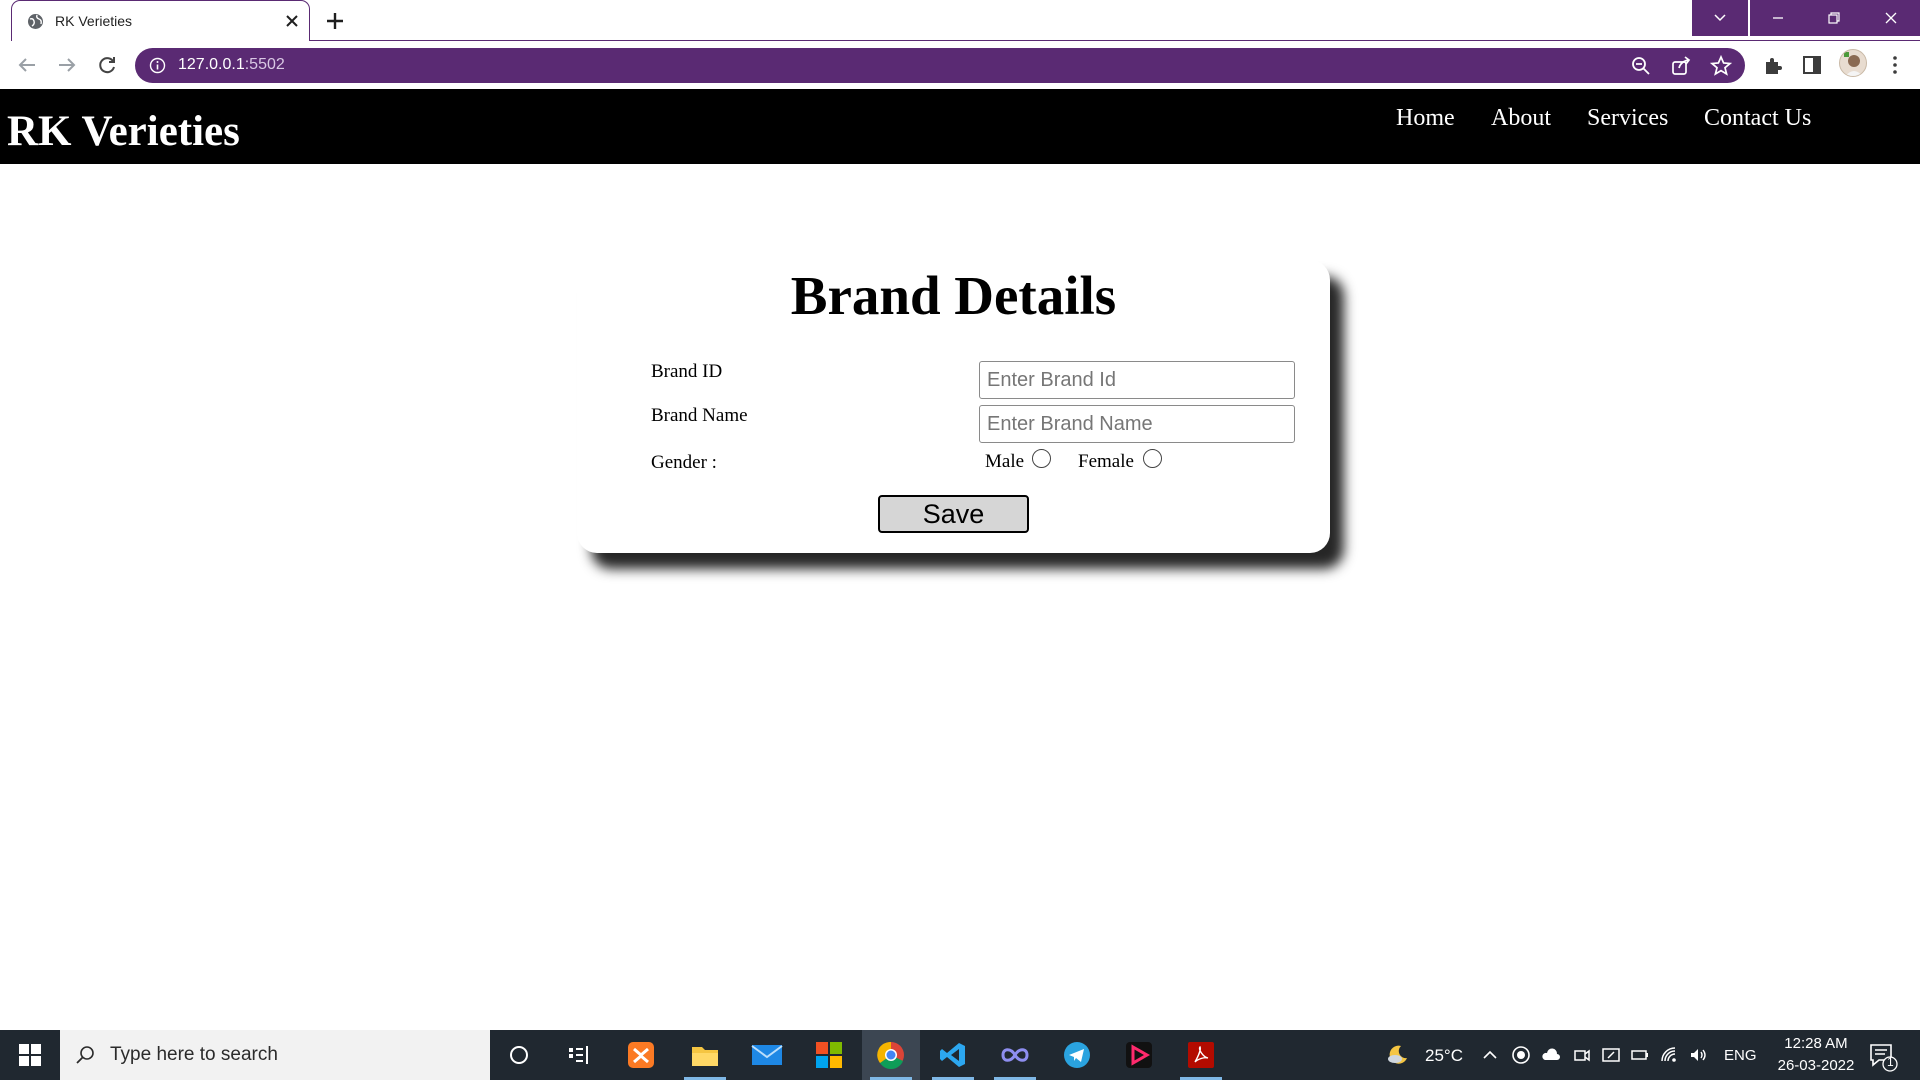 The image size is (1920, 1080). Describe the element at coordinates (1398, 1055) in the screenshot. I see `weather-moon-icon` at that location.